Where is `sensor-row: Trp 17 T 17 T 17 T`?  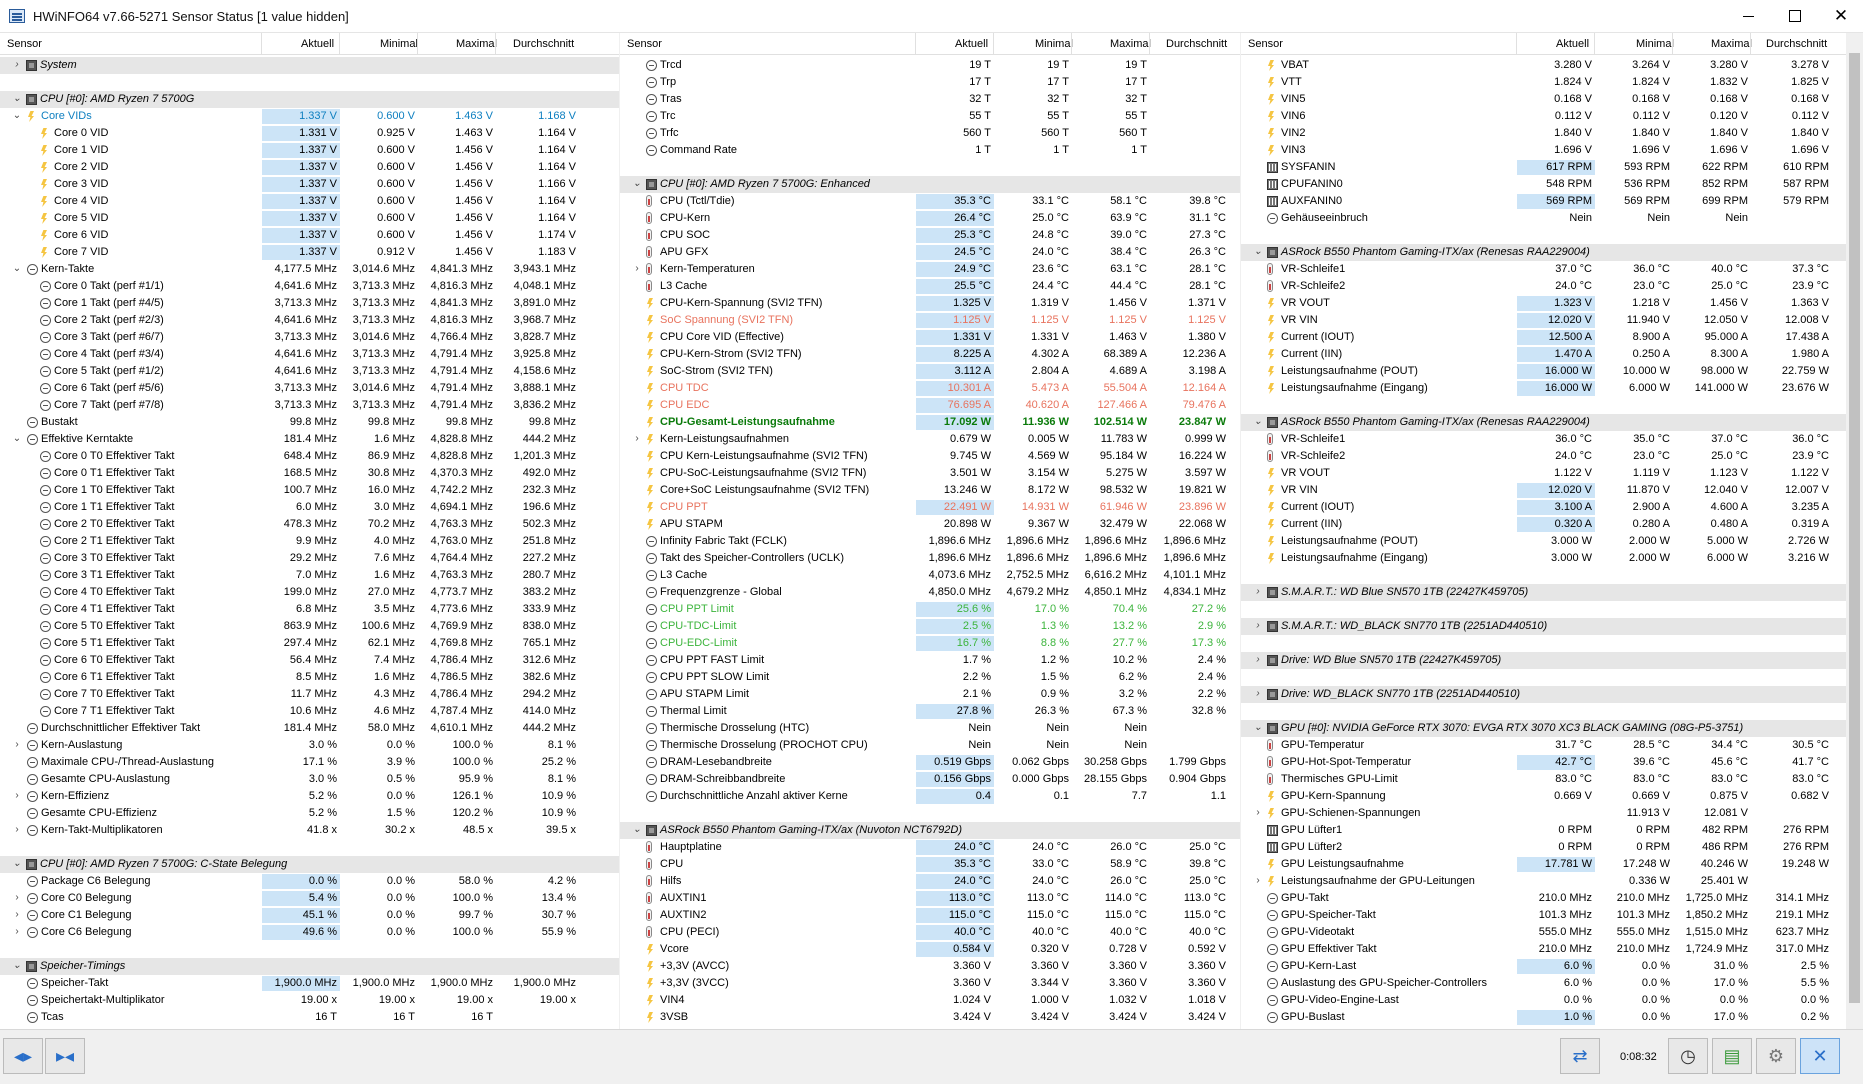 sensor-row: Trp 17 T 17 T 17 T is located at coordinates (930, 82).